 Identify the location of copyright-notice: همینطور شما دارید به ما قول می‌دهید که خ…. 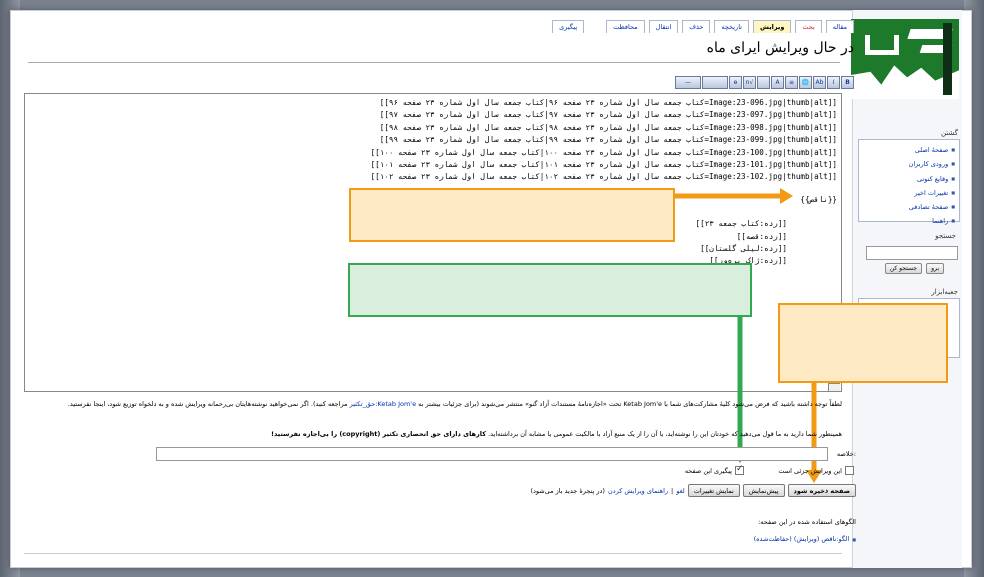
(433, 434).